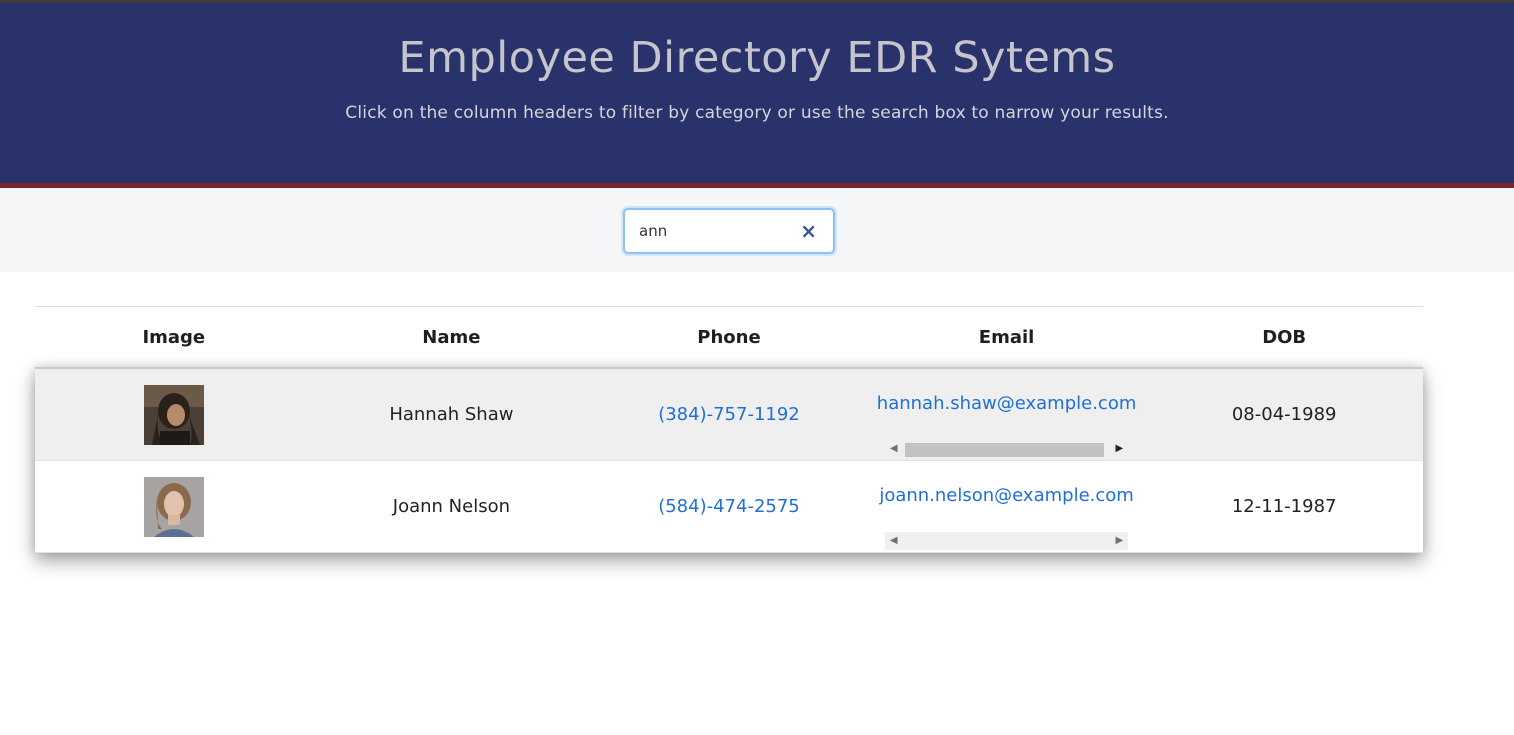 This screenshot has width=1514, height=735. I want to click on phone-cell: (584)-474-2575, so click(729, 506).